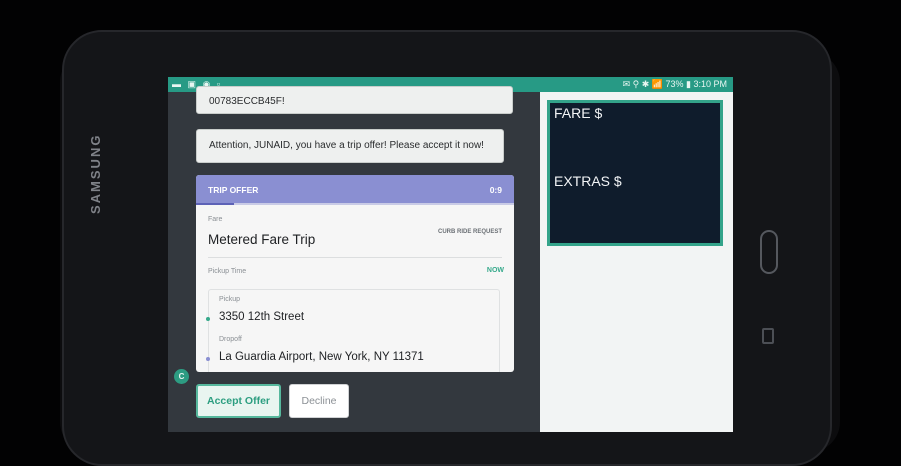  Describe the element at coordinates (208, 319) in the screenshot. I see `pickup-dot-icon` at that location.